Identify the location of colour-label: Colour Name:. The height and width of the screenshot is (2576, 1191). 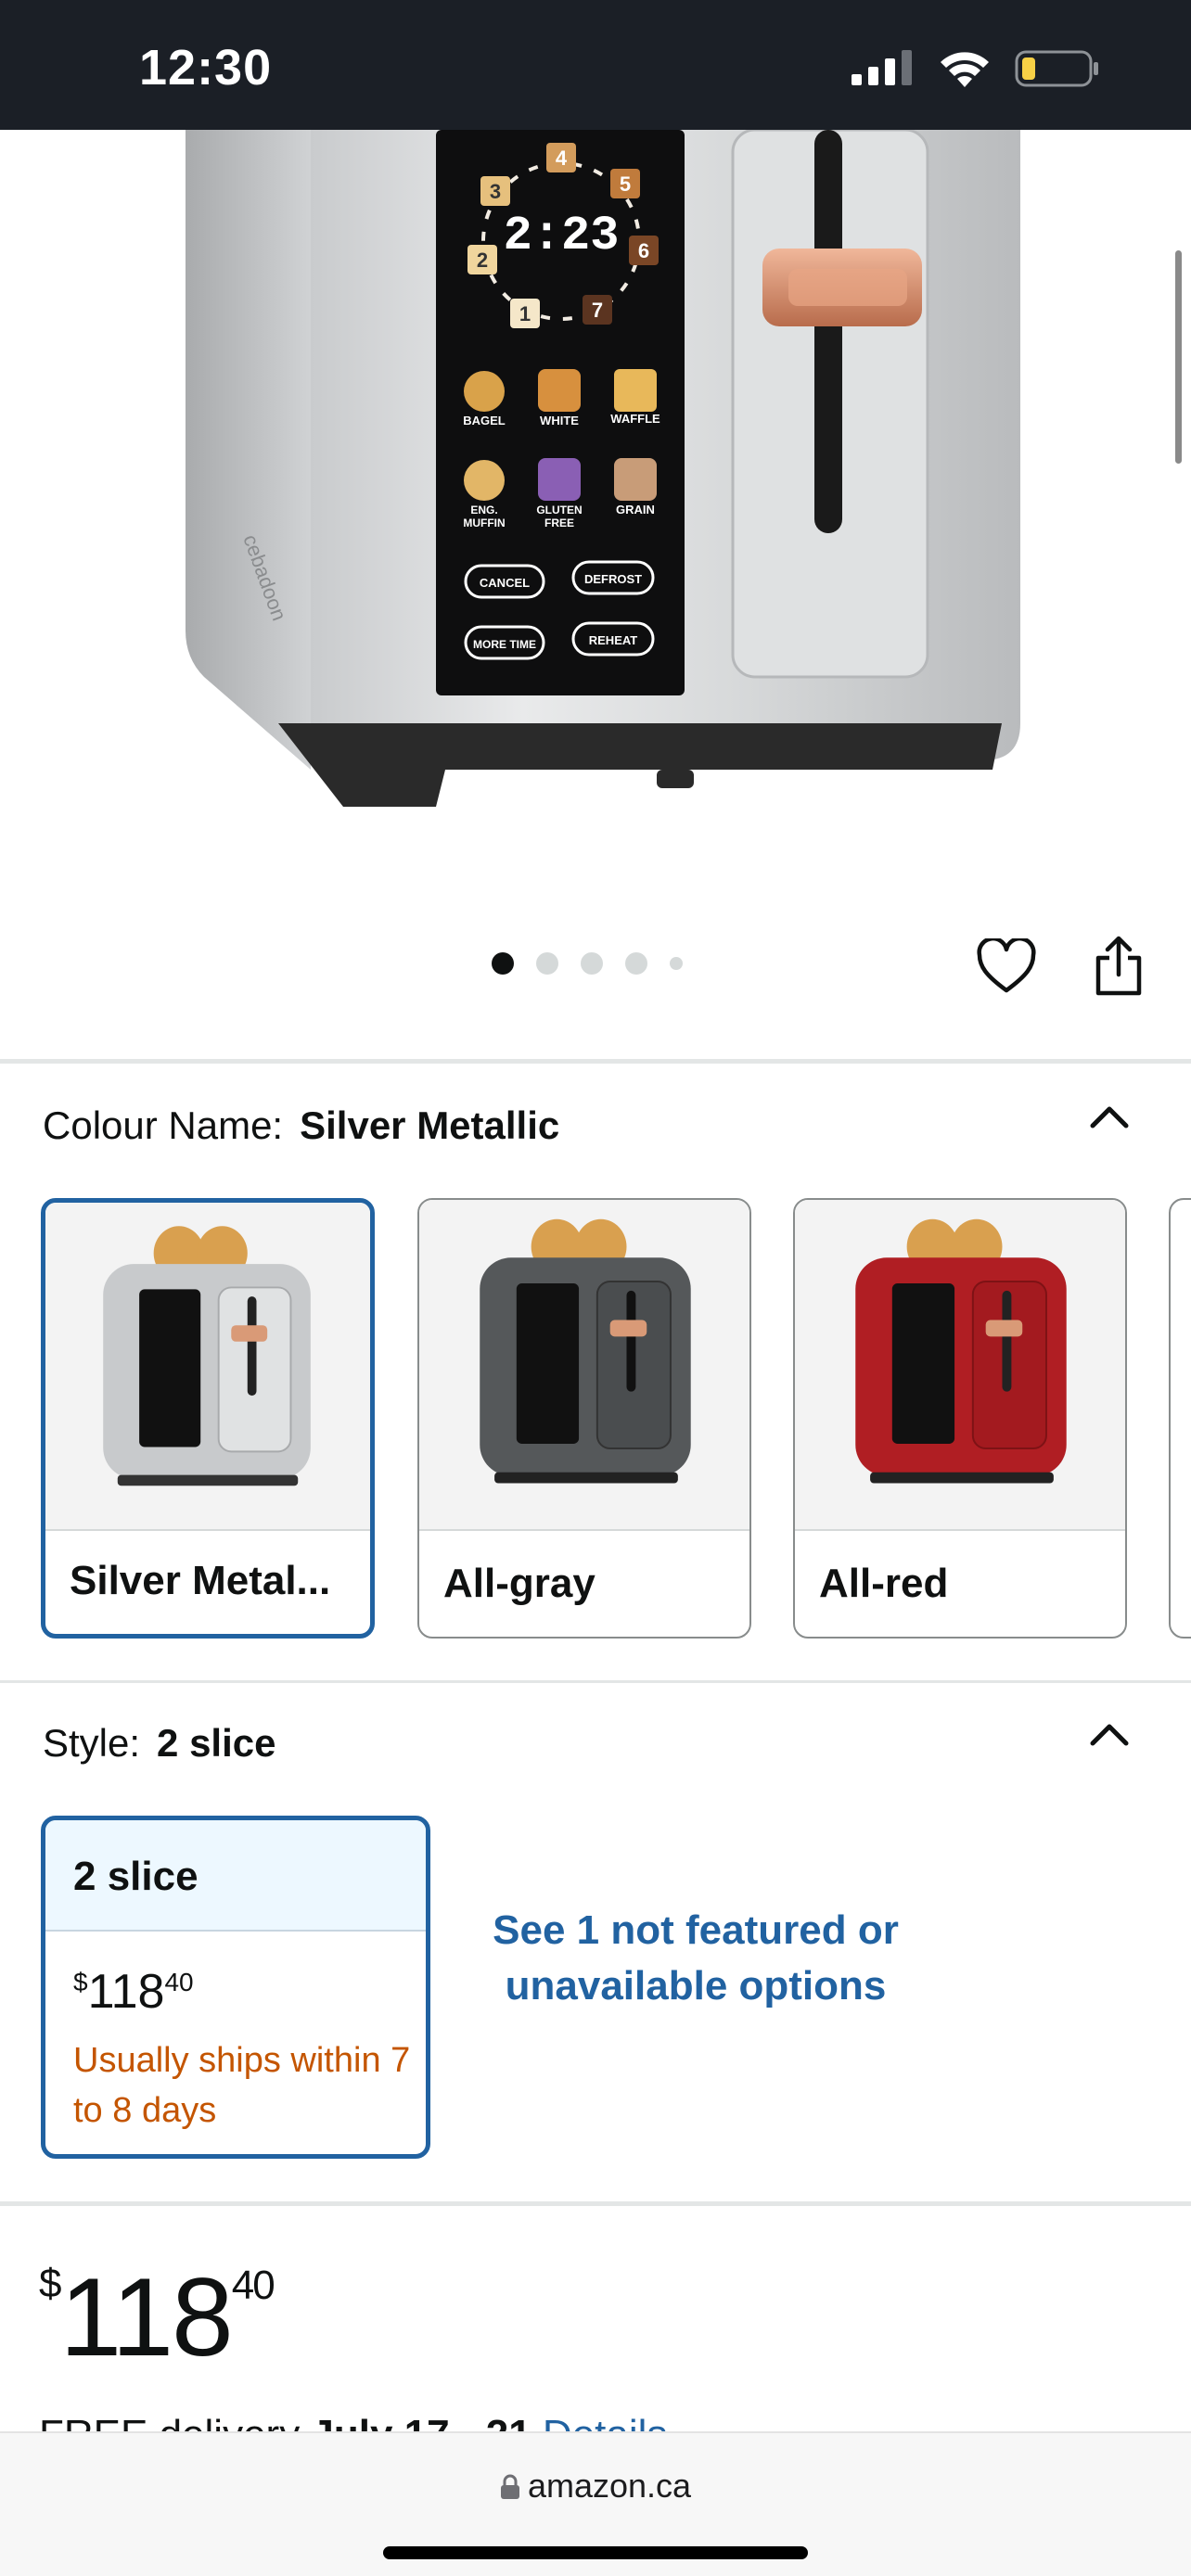
(164, 1125).